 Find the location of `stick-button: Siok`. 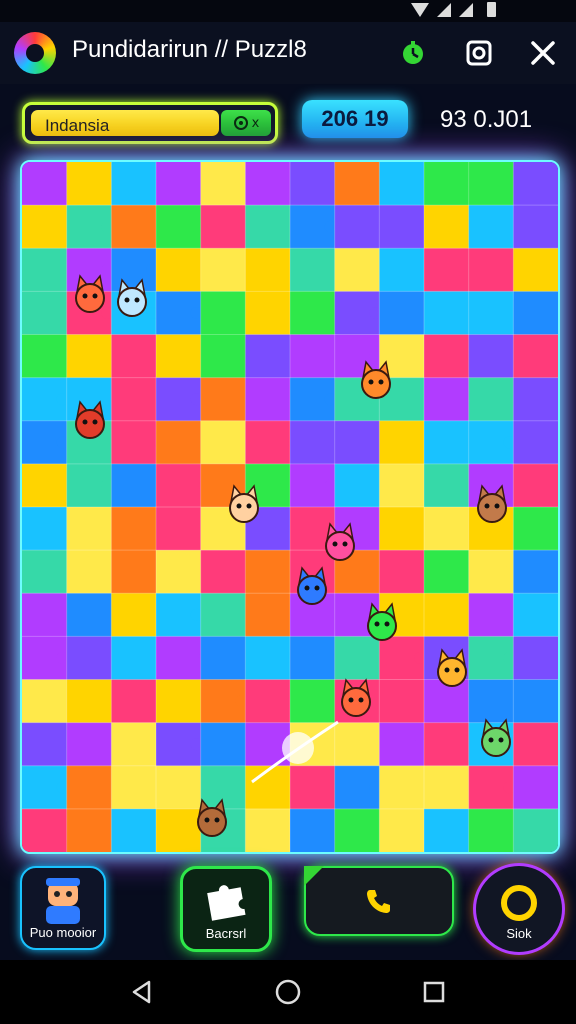

stick-button: Siok is located at coordinates (519, 909).